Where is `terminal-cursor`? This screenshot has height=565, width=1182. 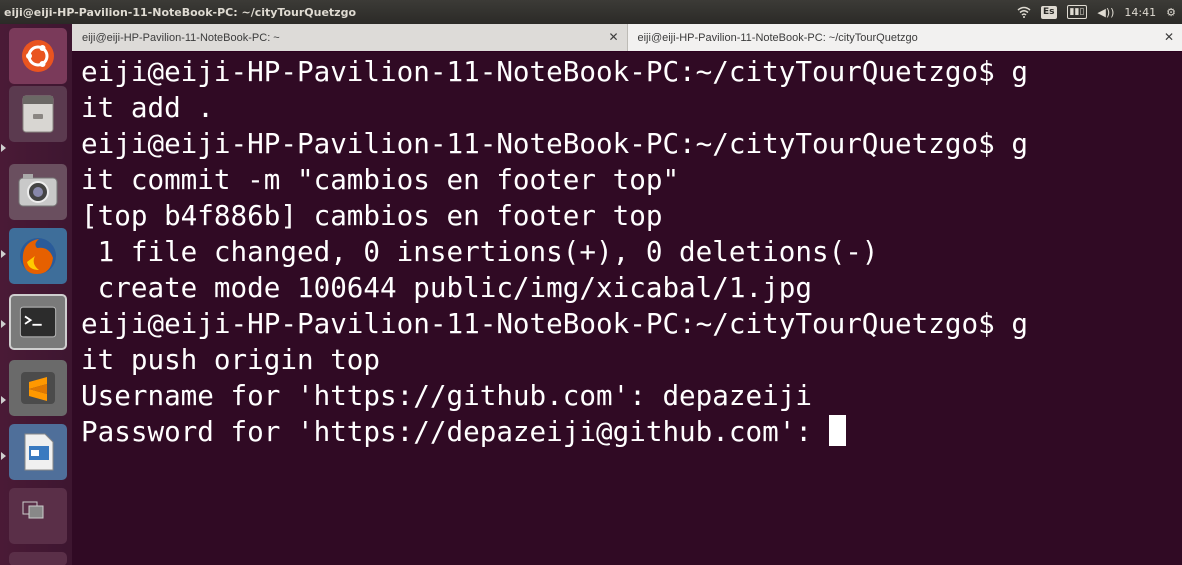 terminal-cursor is located at coordinates (837, 430).